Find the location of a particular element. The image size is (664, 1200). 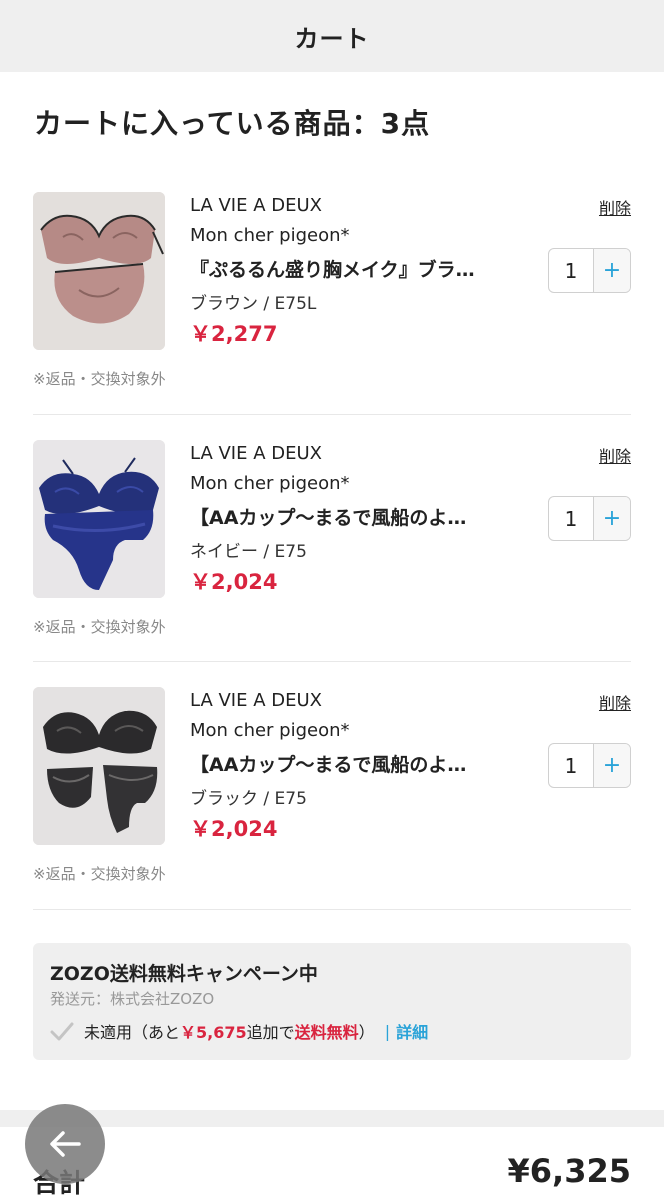

campaign-title: ZOZO送料無料キャンペーン中 is located at coordinates (184, 974).